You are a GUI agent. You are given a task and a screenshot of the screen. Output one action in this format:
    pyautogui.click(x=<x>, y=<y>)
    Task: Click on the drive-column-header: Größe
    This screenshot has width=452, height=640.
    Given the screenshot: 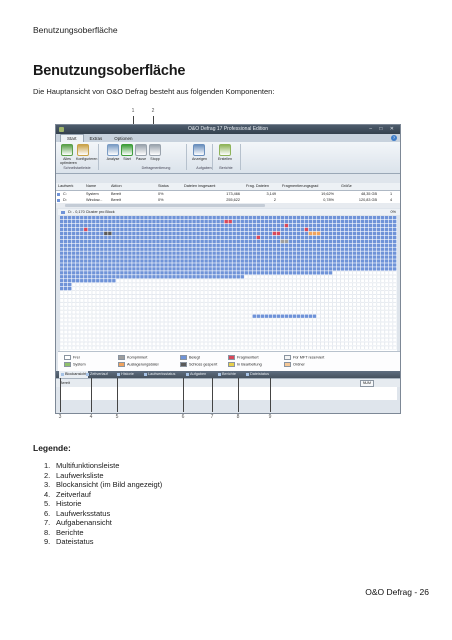 What is the action you would take?
    pyautogui.click(x=361, y=186)
    